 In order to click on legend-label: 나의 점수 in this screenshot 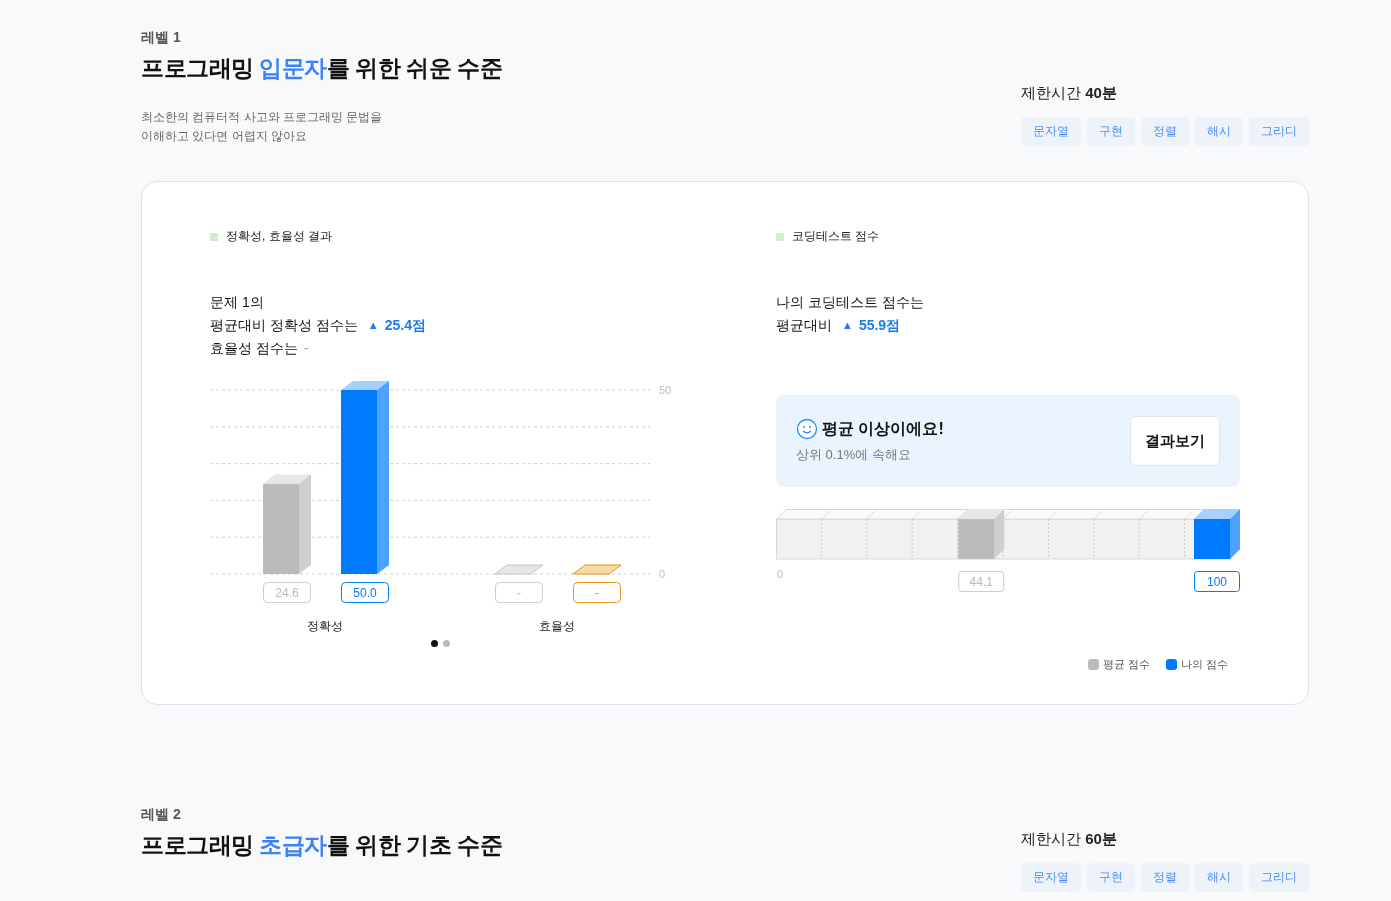, I will do `click(1204, 664)`.